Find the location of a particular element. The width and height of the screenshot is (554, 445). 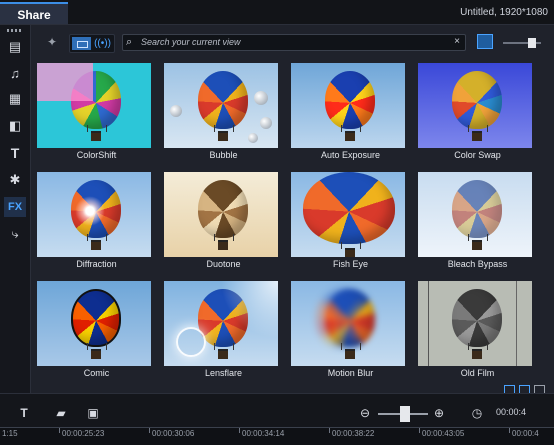

effect-tile: Duotone is located at coordinates (223, 221).